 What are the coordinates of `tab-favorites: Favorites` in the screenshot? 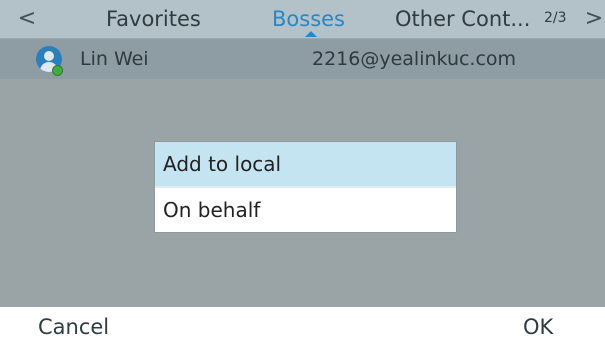 It's located at (153, 19).